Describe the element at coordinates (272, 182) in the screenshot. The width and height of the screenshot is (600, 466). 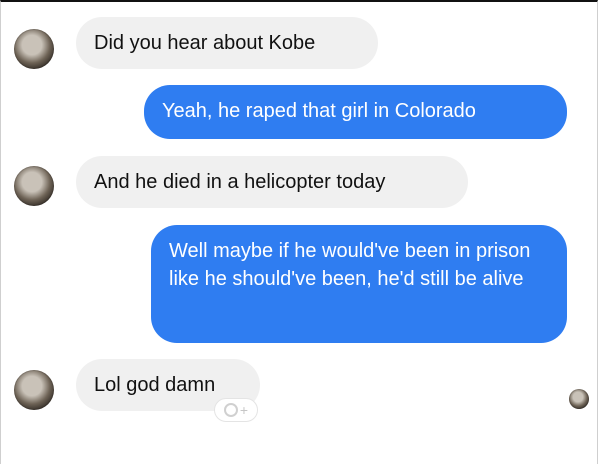
I see `incoming-message: And he died in a helicopter today` at that location.